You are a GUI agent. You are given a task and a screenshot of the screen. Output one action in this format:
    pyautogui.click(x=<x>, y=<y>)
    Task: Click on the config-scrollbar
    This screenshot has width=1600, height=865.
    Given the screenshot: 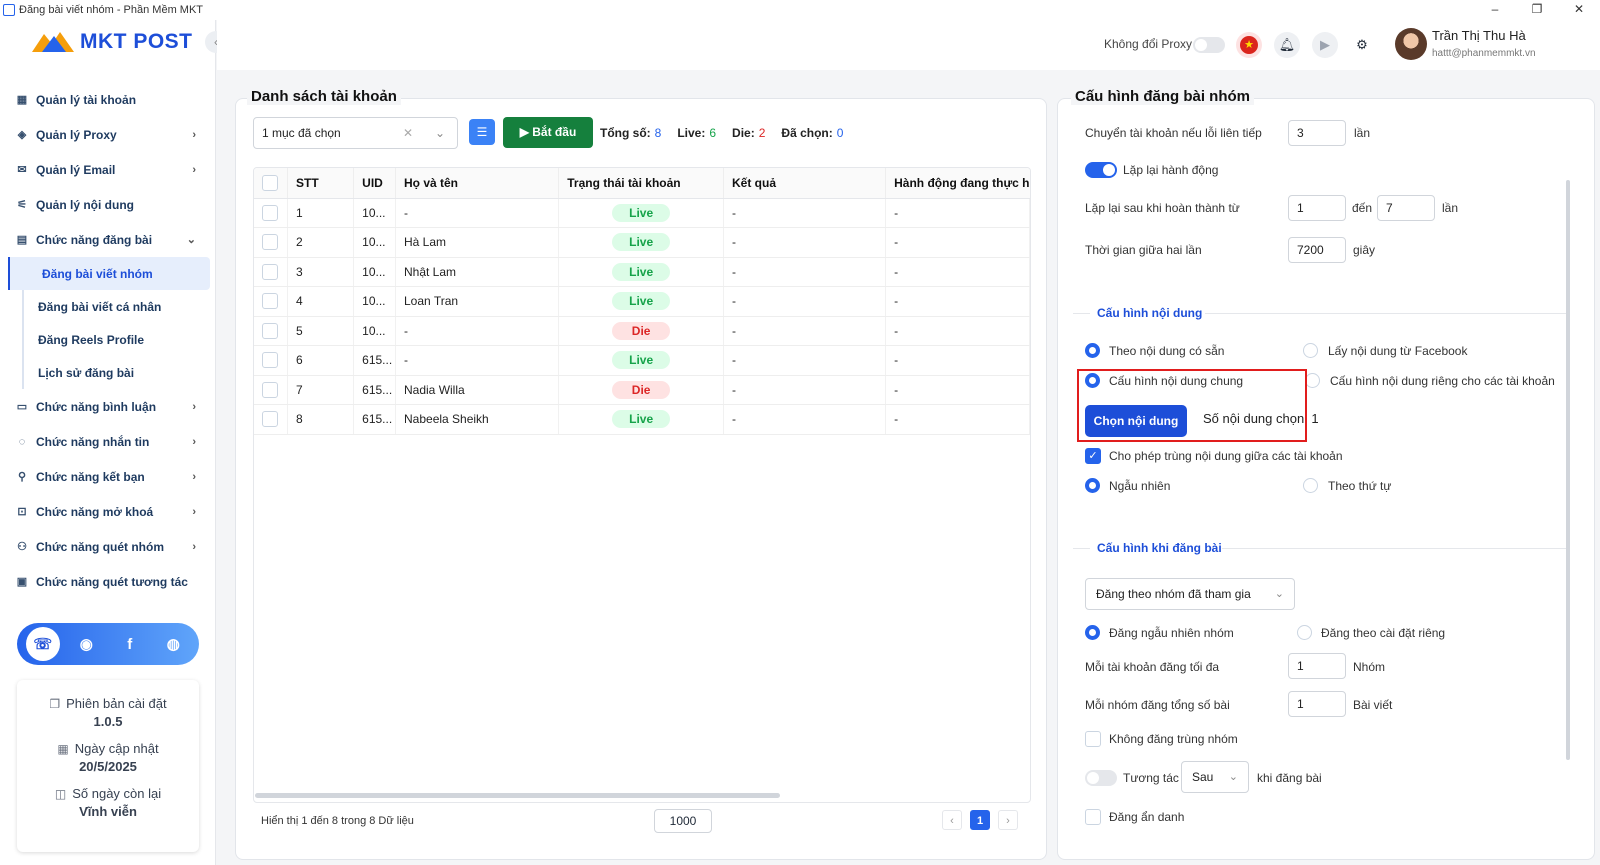 What is the action you would take?
    pyautogui.click(x=1568, y=470)
    